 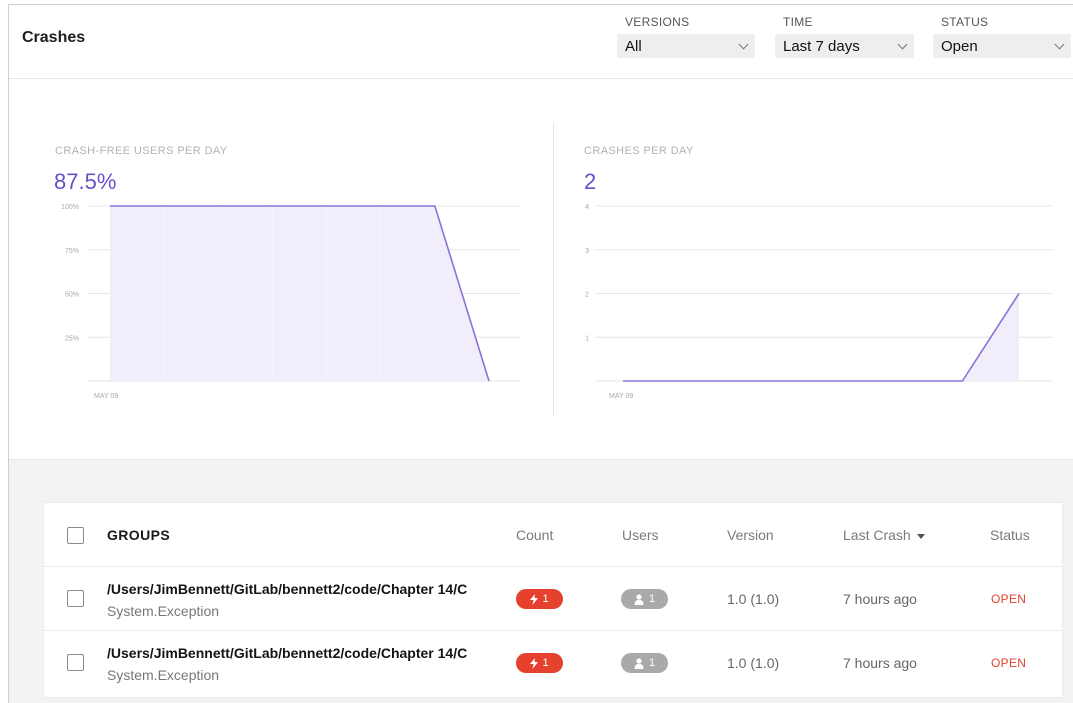 What do you see at coordinates (85, 181) in the screenshot?
I see `crash-free-big-value: 87.5%` at bounding box center [85, 181].